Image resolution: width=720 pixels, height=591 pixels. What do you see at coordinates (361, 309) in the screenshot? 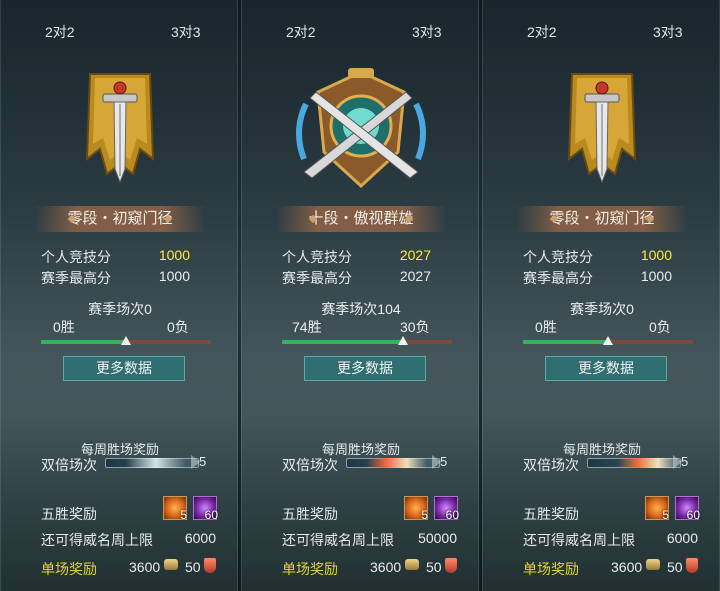
I see `season-matches: 赛季场次104` at bounding box center [361, 309].